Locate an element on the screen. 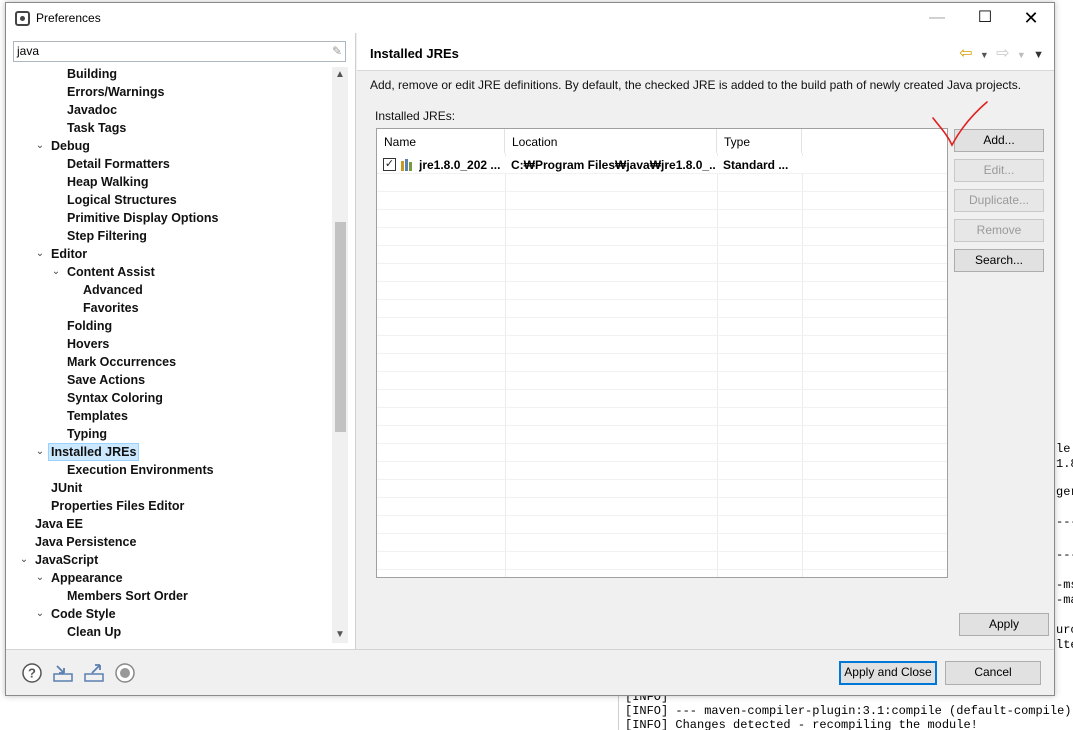 Image resolution: width=1073 pixels, height=730 pixels. maximize-icon: ☐ is located at coordinates (985, 18).